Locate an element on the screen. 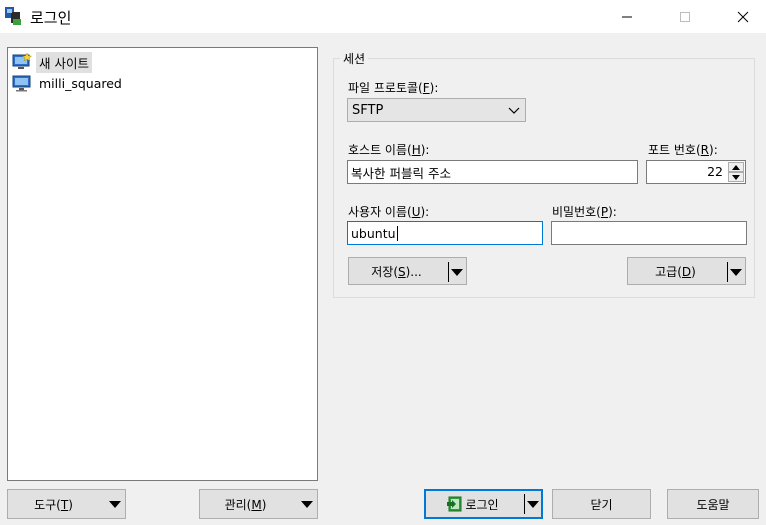  computer-icon is located at coordinates (21, 83).